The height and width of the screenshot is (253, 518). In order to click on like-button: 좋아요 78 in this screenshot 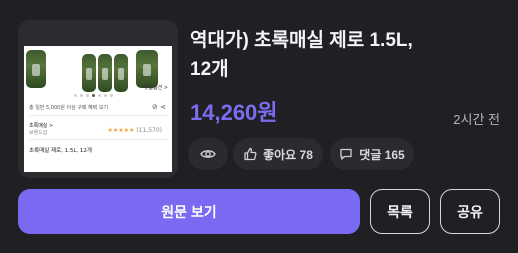, I will do `click(278, 154)`.